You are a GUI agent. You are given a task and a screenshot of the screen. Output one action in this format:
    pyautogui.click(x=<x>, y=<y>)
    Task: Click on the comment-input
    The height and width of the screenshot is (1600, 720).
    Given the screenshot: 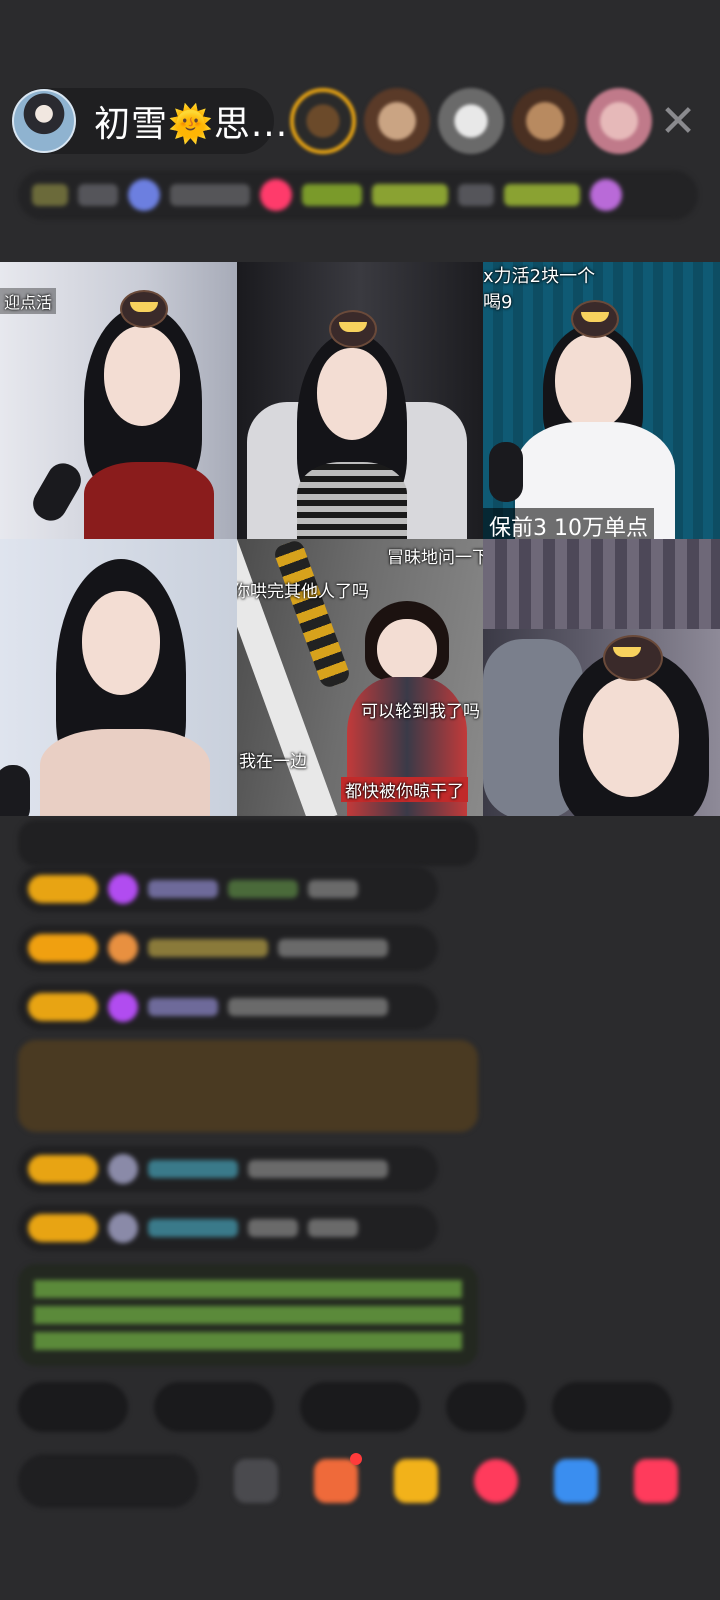 What is the action you would take?
    pyautogui.click(x=108, y=1481)
    